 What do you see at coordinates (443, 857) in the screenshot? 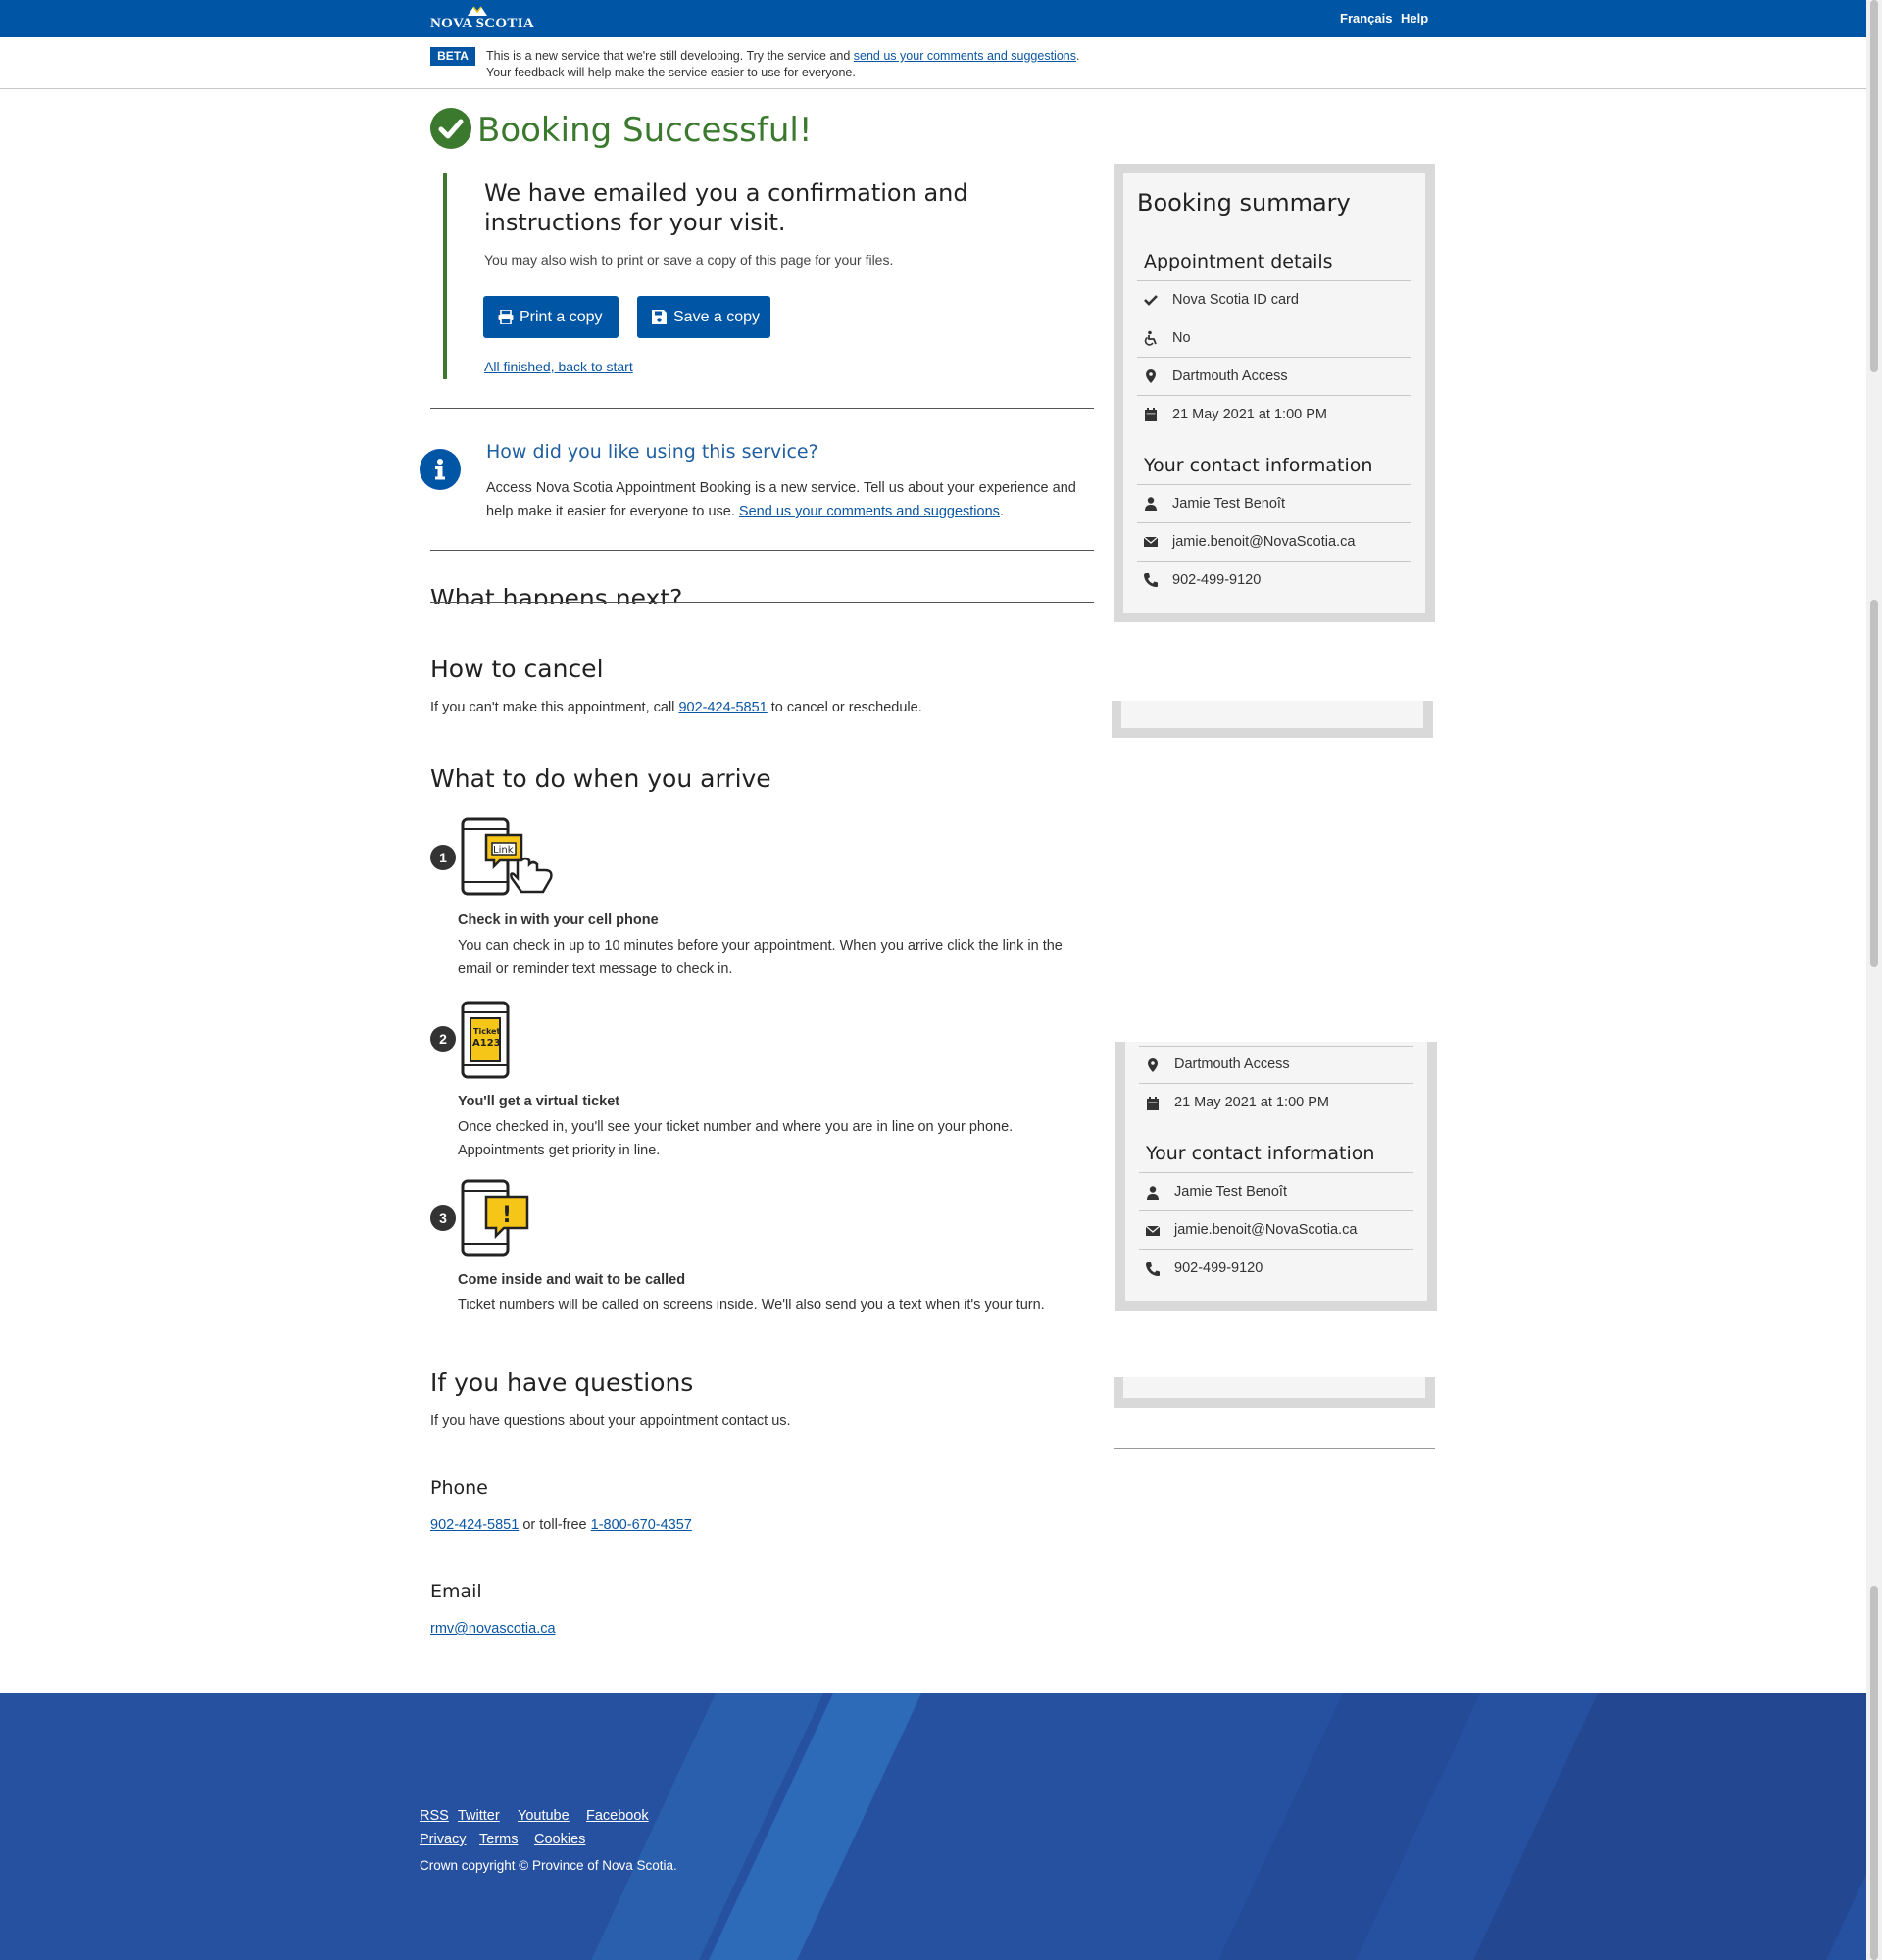
I see `step-number: 1` at bounding box center [443, 857].